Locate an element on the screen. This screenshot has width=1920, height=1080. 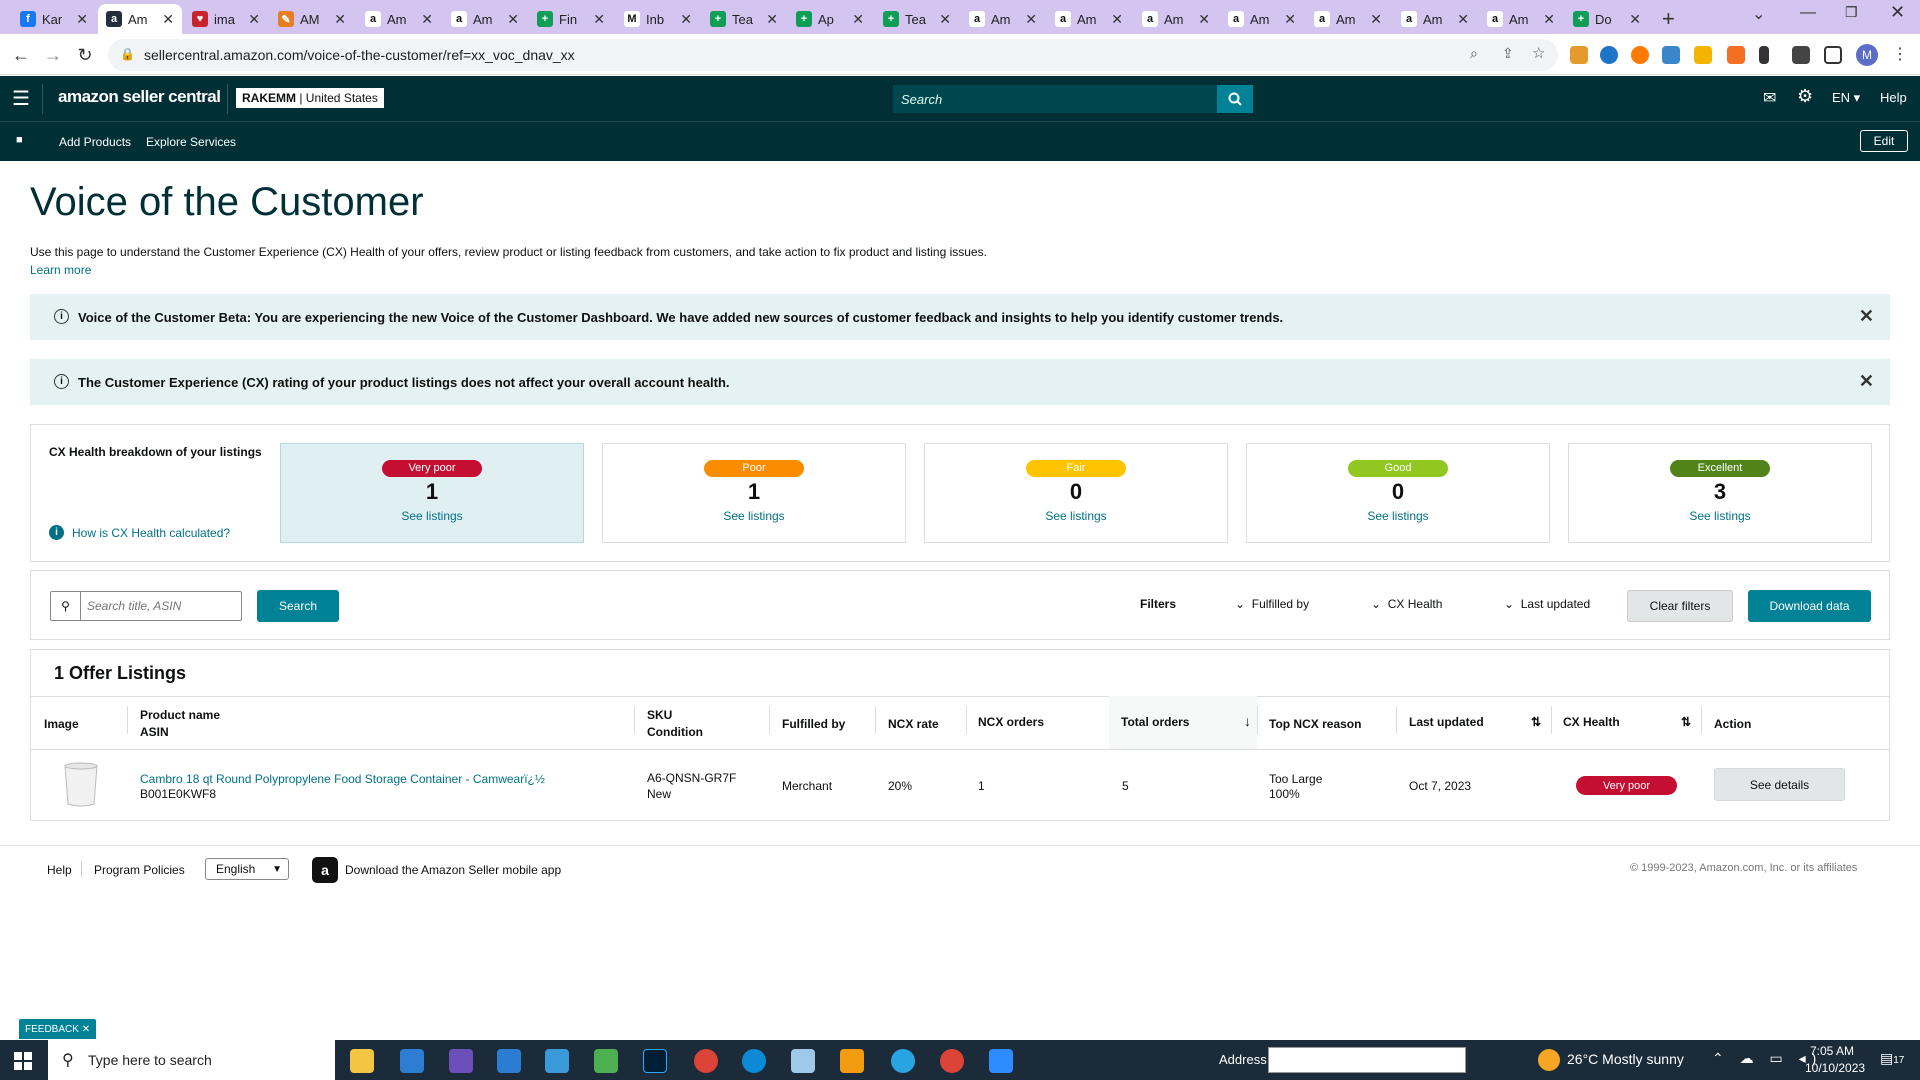
calculator-icon is located at coordinates (606, 1061).